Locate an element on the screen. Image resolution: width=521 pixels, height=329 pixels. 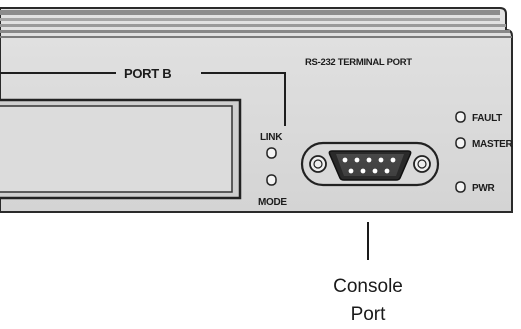
mode-label: MODE is located at coordinates (272, 202).